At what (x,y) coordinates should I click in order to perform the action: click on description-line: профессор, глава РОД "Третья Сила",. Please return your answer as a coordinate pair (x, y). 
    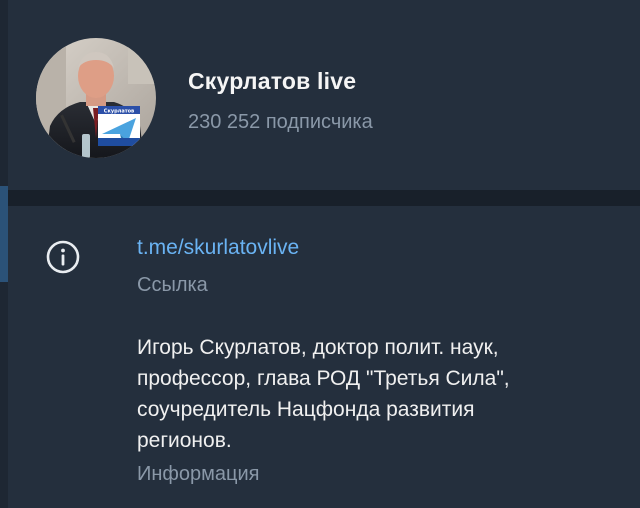
    Looking at the image, I should click on (323, 378).